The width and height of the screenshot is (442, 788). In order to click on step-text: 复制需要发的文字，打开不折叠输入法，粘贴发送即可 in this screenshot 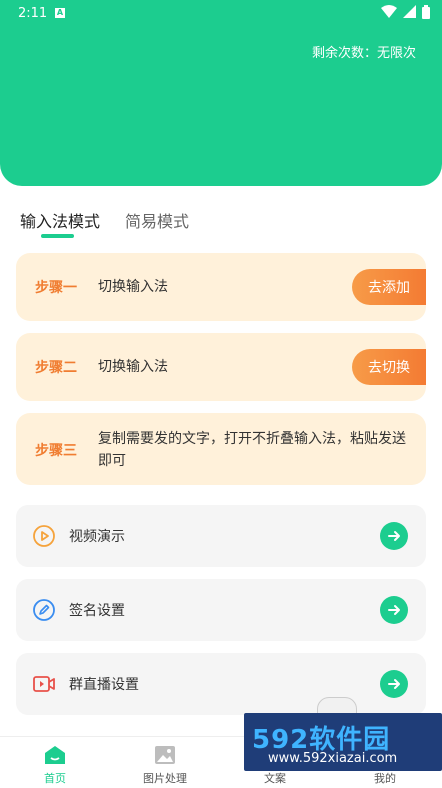, I will do `click(252, 450)`.